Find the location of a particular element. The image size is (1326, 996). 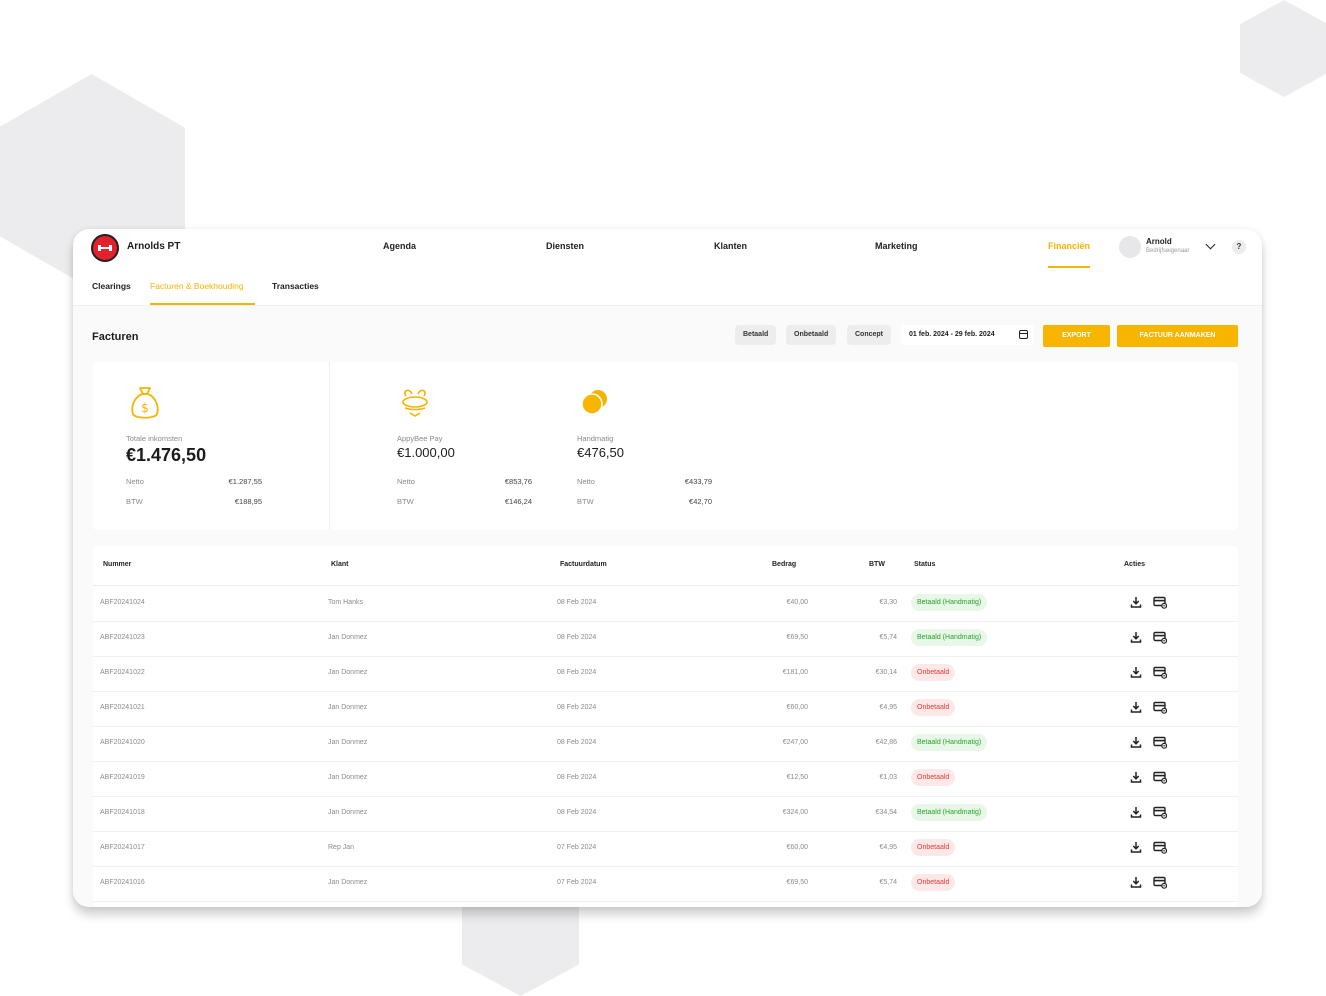

help-button: ? is located at coordinates (1239, 247).